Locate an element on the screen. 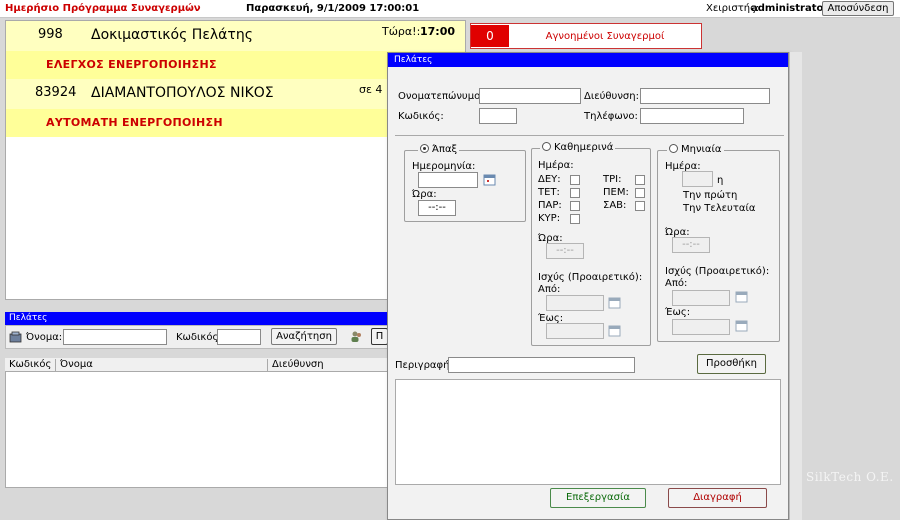  monthly-label: Μηνιαία is located at coordinates (701, 149).